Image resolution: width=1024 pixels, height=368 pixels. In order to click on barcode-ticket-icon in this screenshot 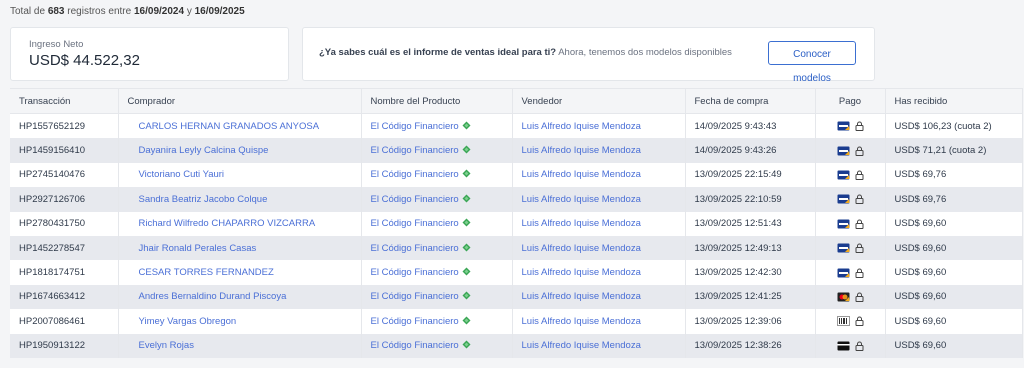, I will do `click(843, 321)`.